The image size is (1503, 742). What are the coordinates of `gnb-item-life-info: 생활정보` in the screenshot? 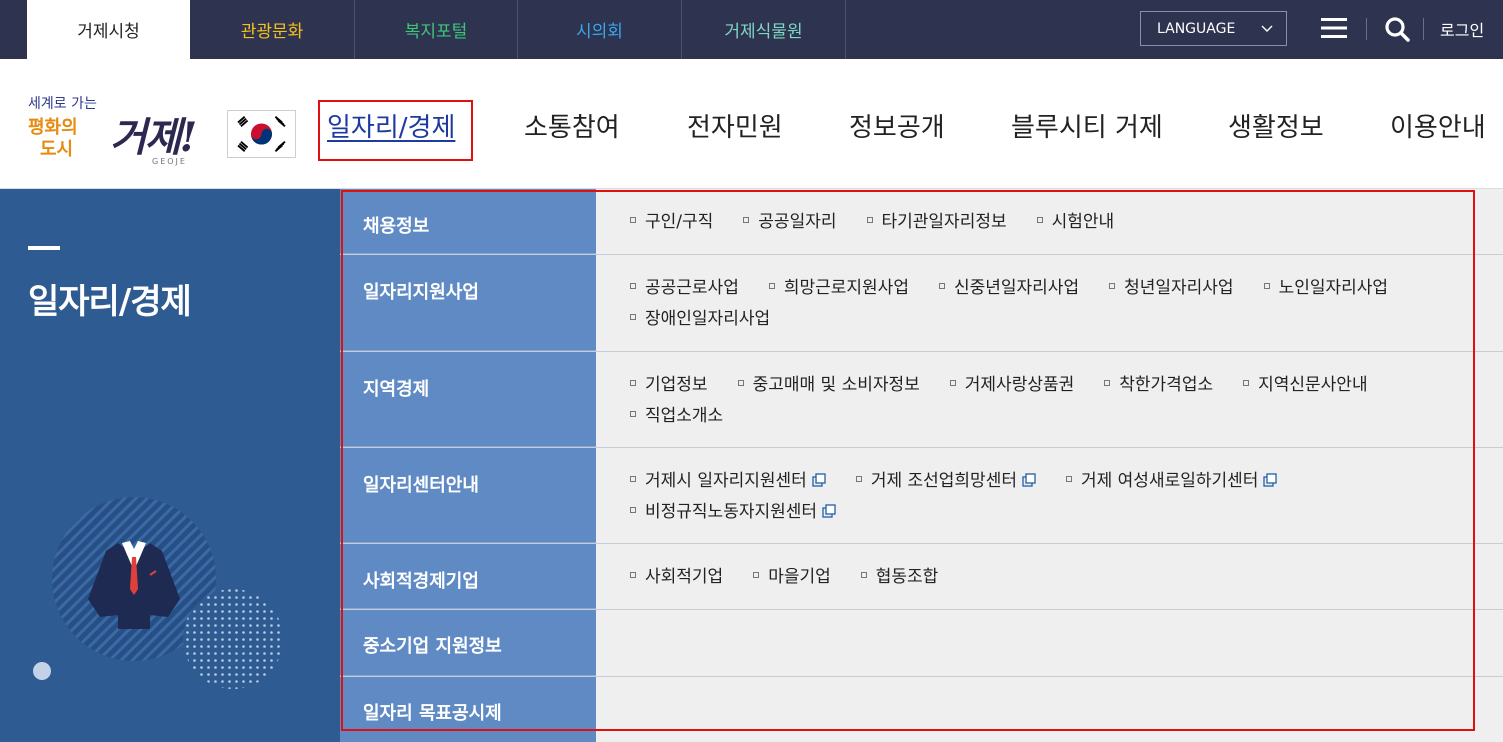 It's located at (1276, 125).